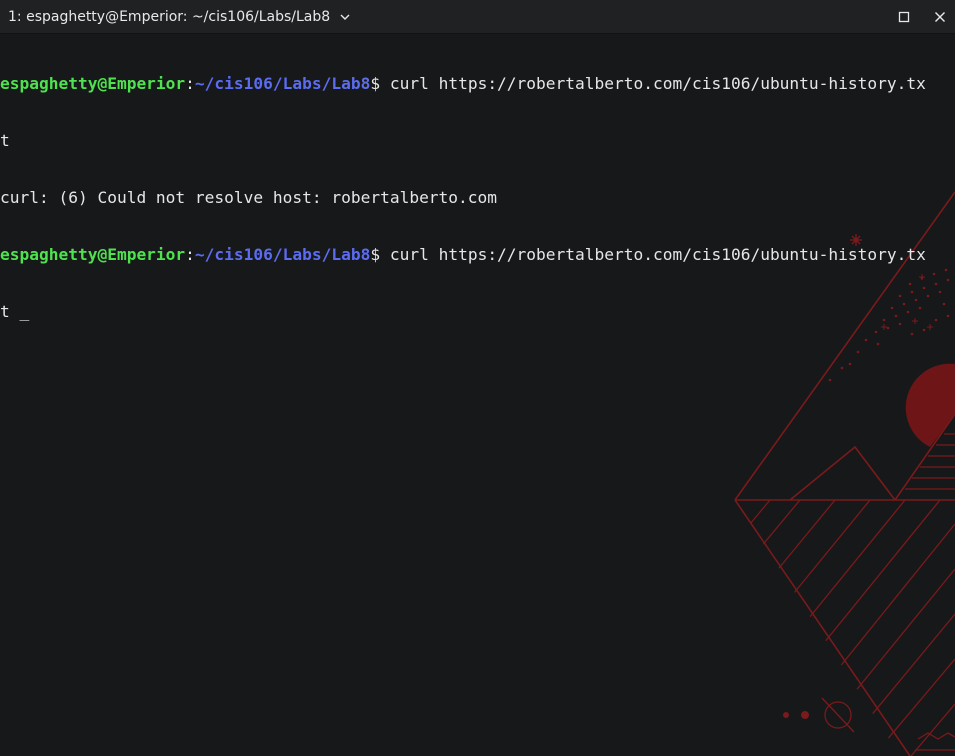 This screenshot has width=955, height=756. I want to click on text-cursor: _, so click(24, 311).